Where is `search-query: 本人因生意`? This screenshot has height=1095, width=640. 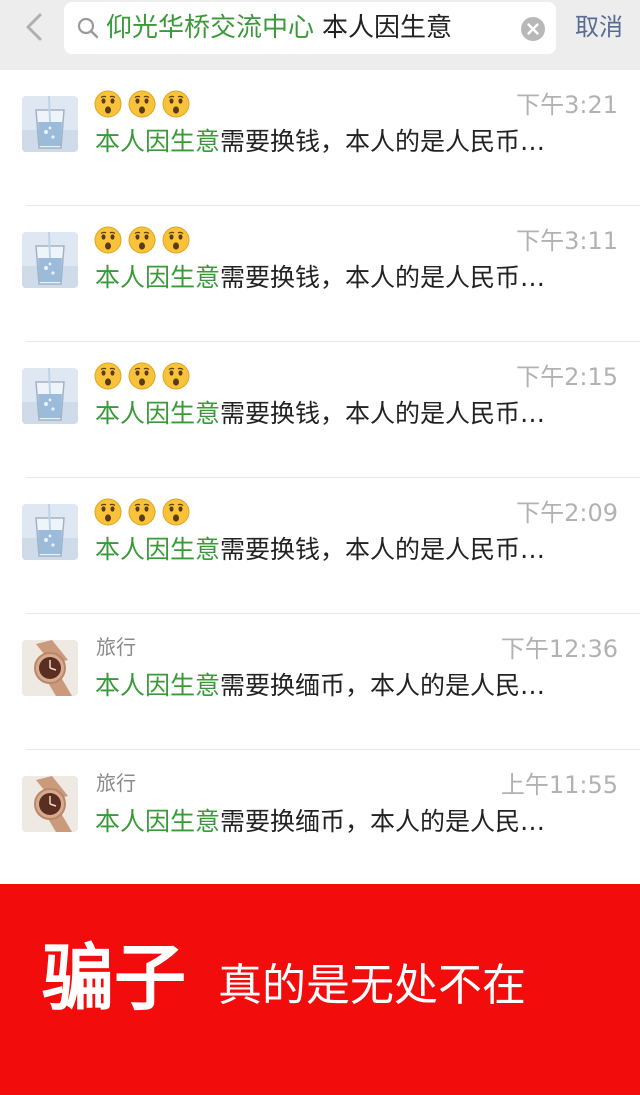 search-query: 本人因生意 is located at coordinates (387, 28).